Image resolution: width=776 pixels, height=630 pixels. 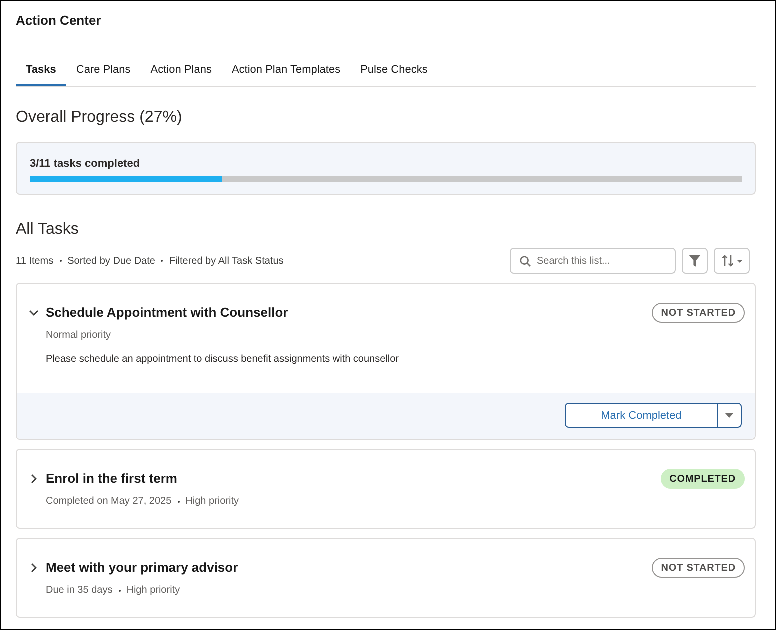 I want to click on filter-button, so click(x=695, y=261).